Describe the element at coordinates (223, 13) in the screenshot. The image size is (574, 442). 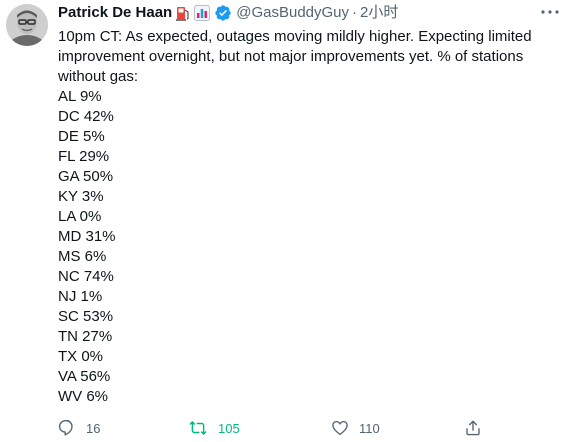
I see `verified-badge-icon` at that location.